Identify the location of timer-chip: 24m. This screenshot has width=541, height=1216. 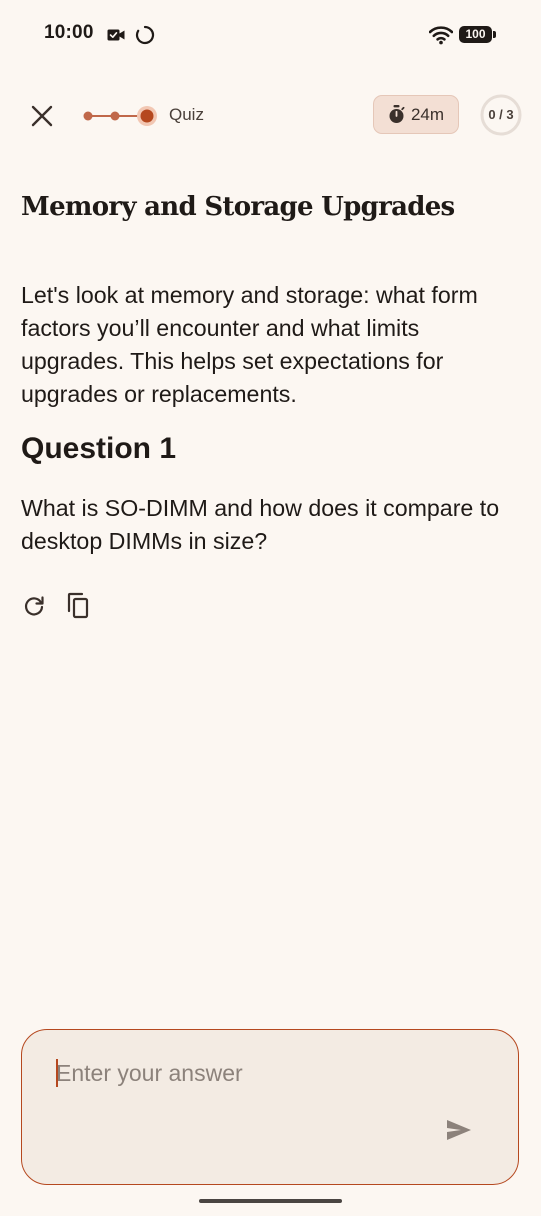
(416, 114).